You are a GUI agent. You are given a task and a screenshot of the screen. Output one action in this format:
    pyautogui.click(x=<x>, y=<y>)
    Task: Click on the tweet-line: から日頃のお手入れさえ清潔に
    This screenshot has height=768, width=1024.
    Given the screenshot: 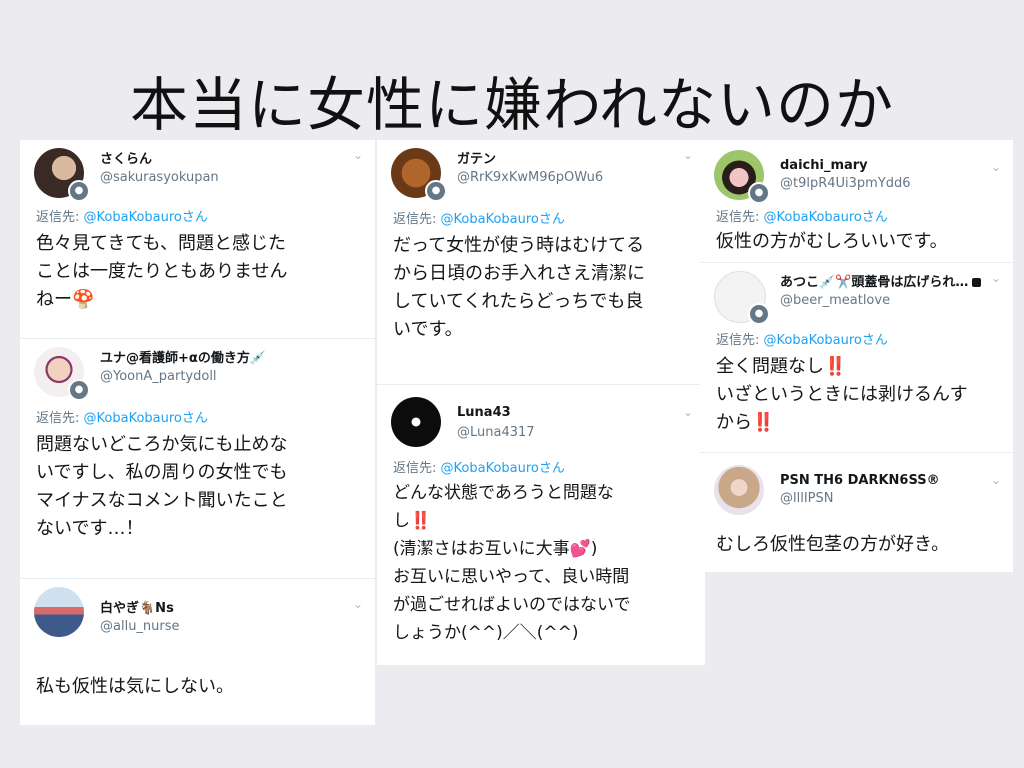 What is the action you would take?
    pyautogui.click(x=519, y=273)
    